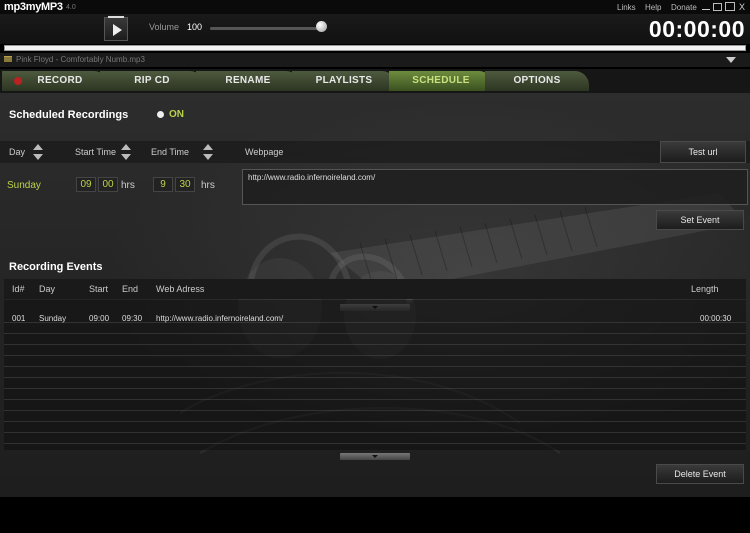 The width and height of the screenshot is (750, 533). What do you see at coordinates (180, 289) in the screenshot?
I see `col-web-address: Web Adress` at bounding box center [180, 289].